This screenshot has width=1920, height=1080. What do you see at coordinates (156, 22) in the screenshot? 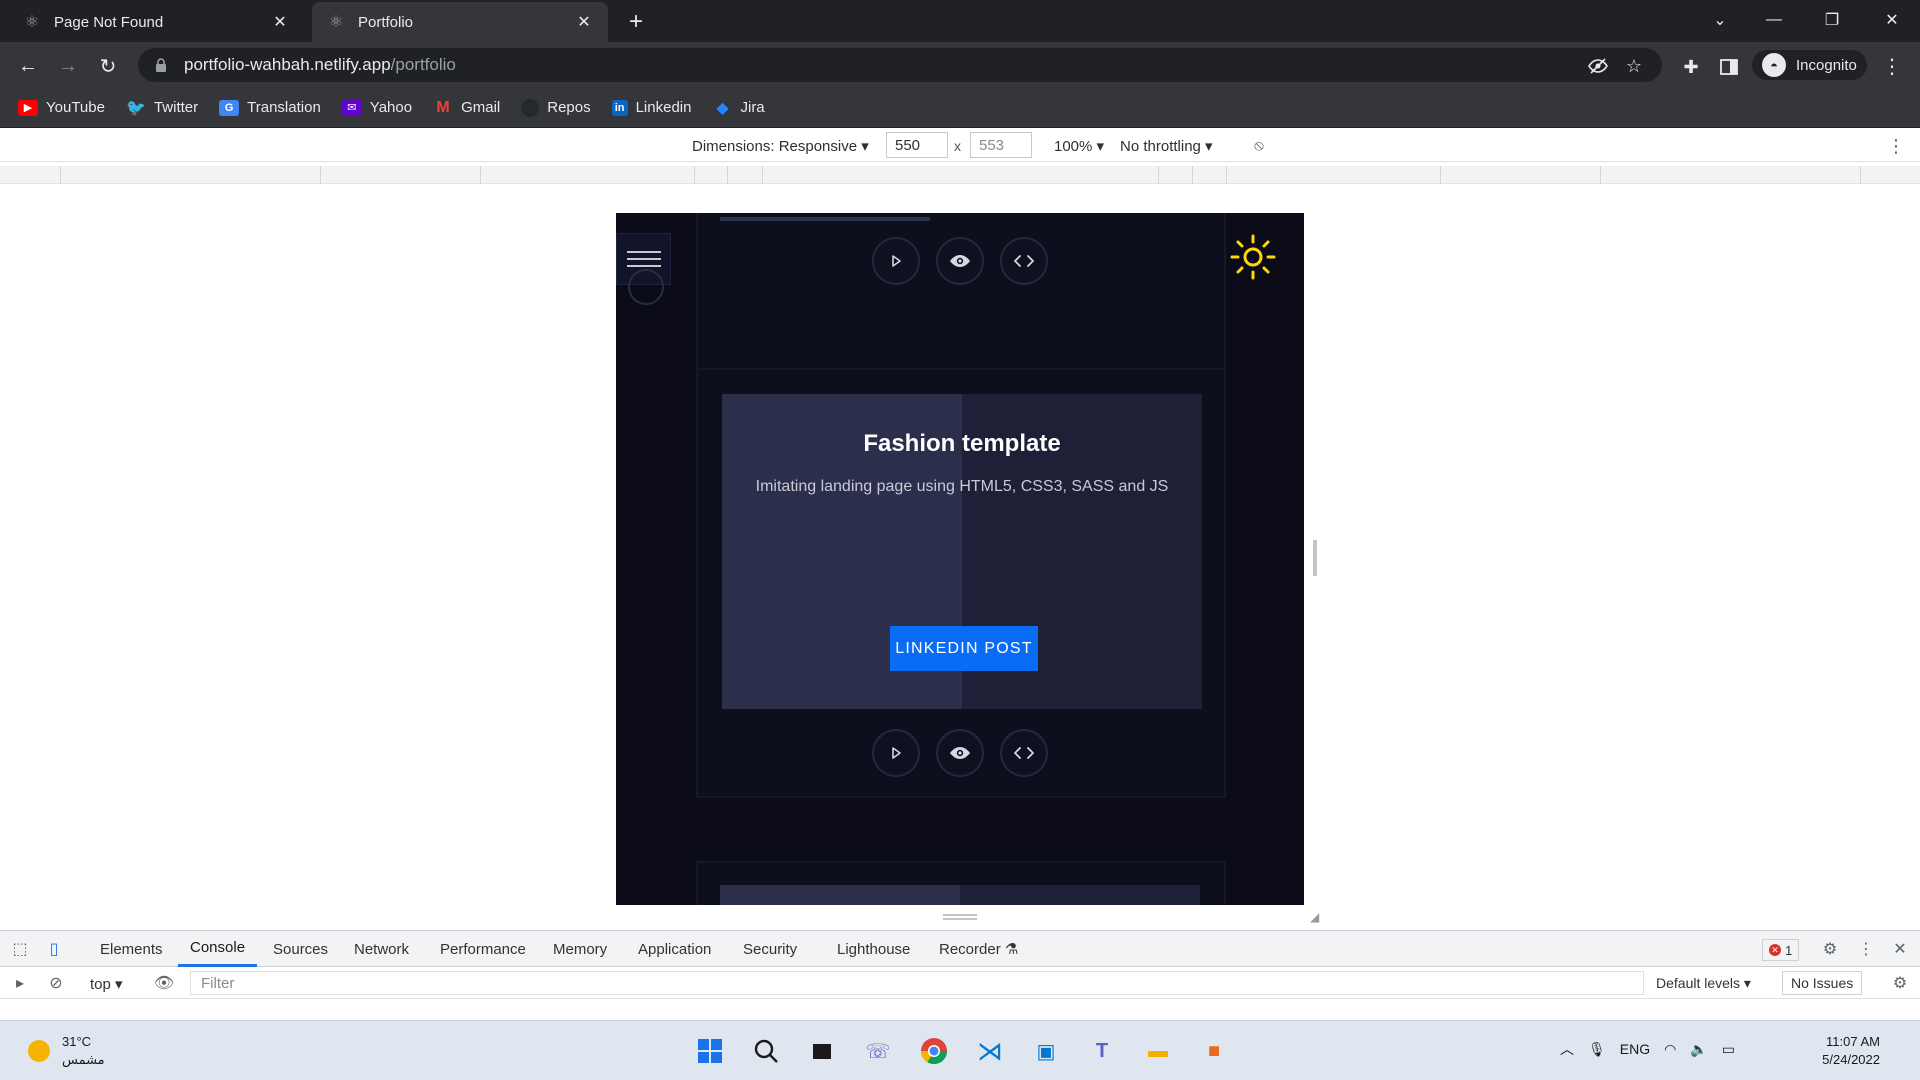
I see `tab-page-not-found: ⚛ Page Not Found ✕` at bounding box center [156, 22].